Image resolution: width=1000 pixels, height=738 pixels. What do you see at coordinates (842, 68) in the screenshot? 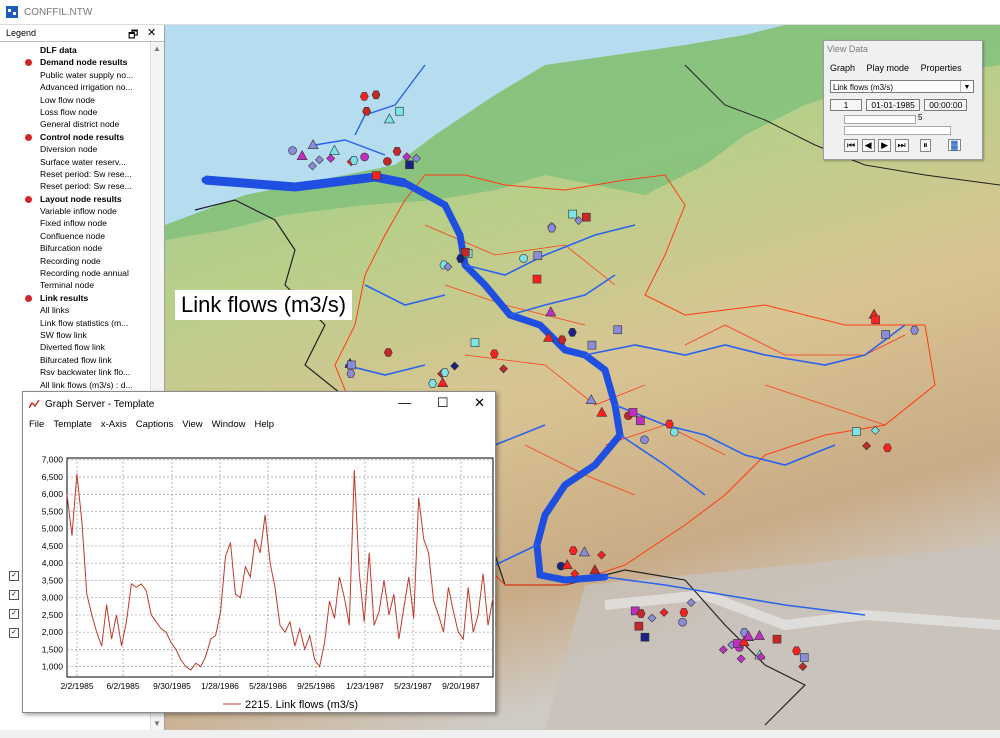
I see `menu-graph: Graph` at bounding box center [842, 68].